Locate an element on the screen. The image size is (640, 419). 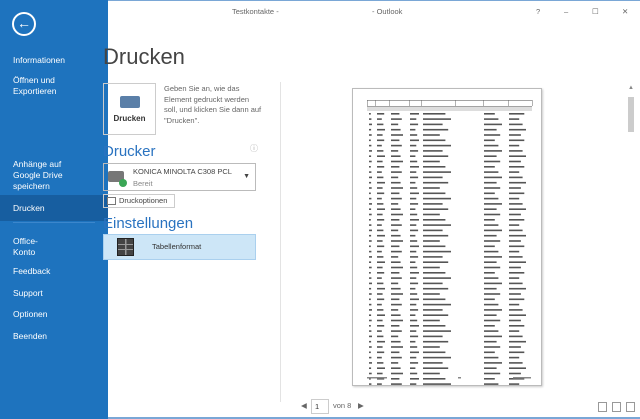
close-button: ✕ is located at coordinates (625, 11).